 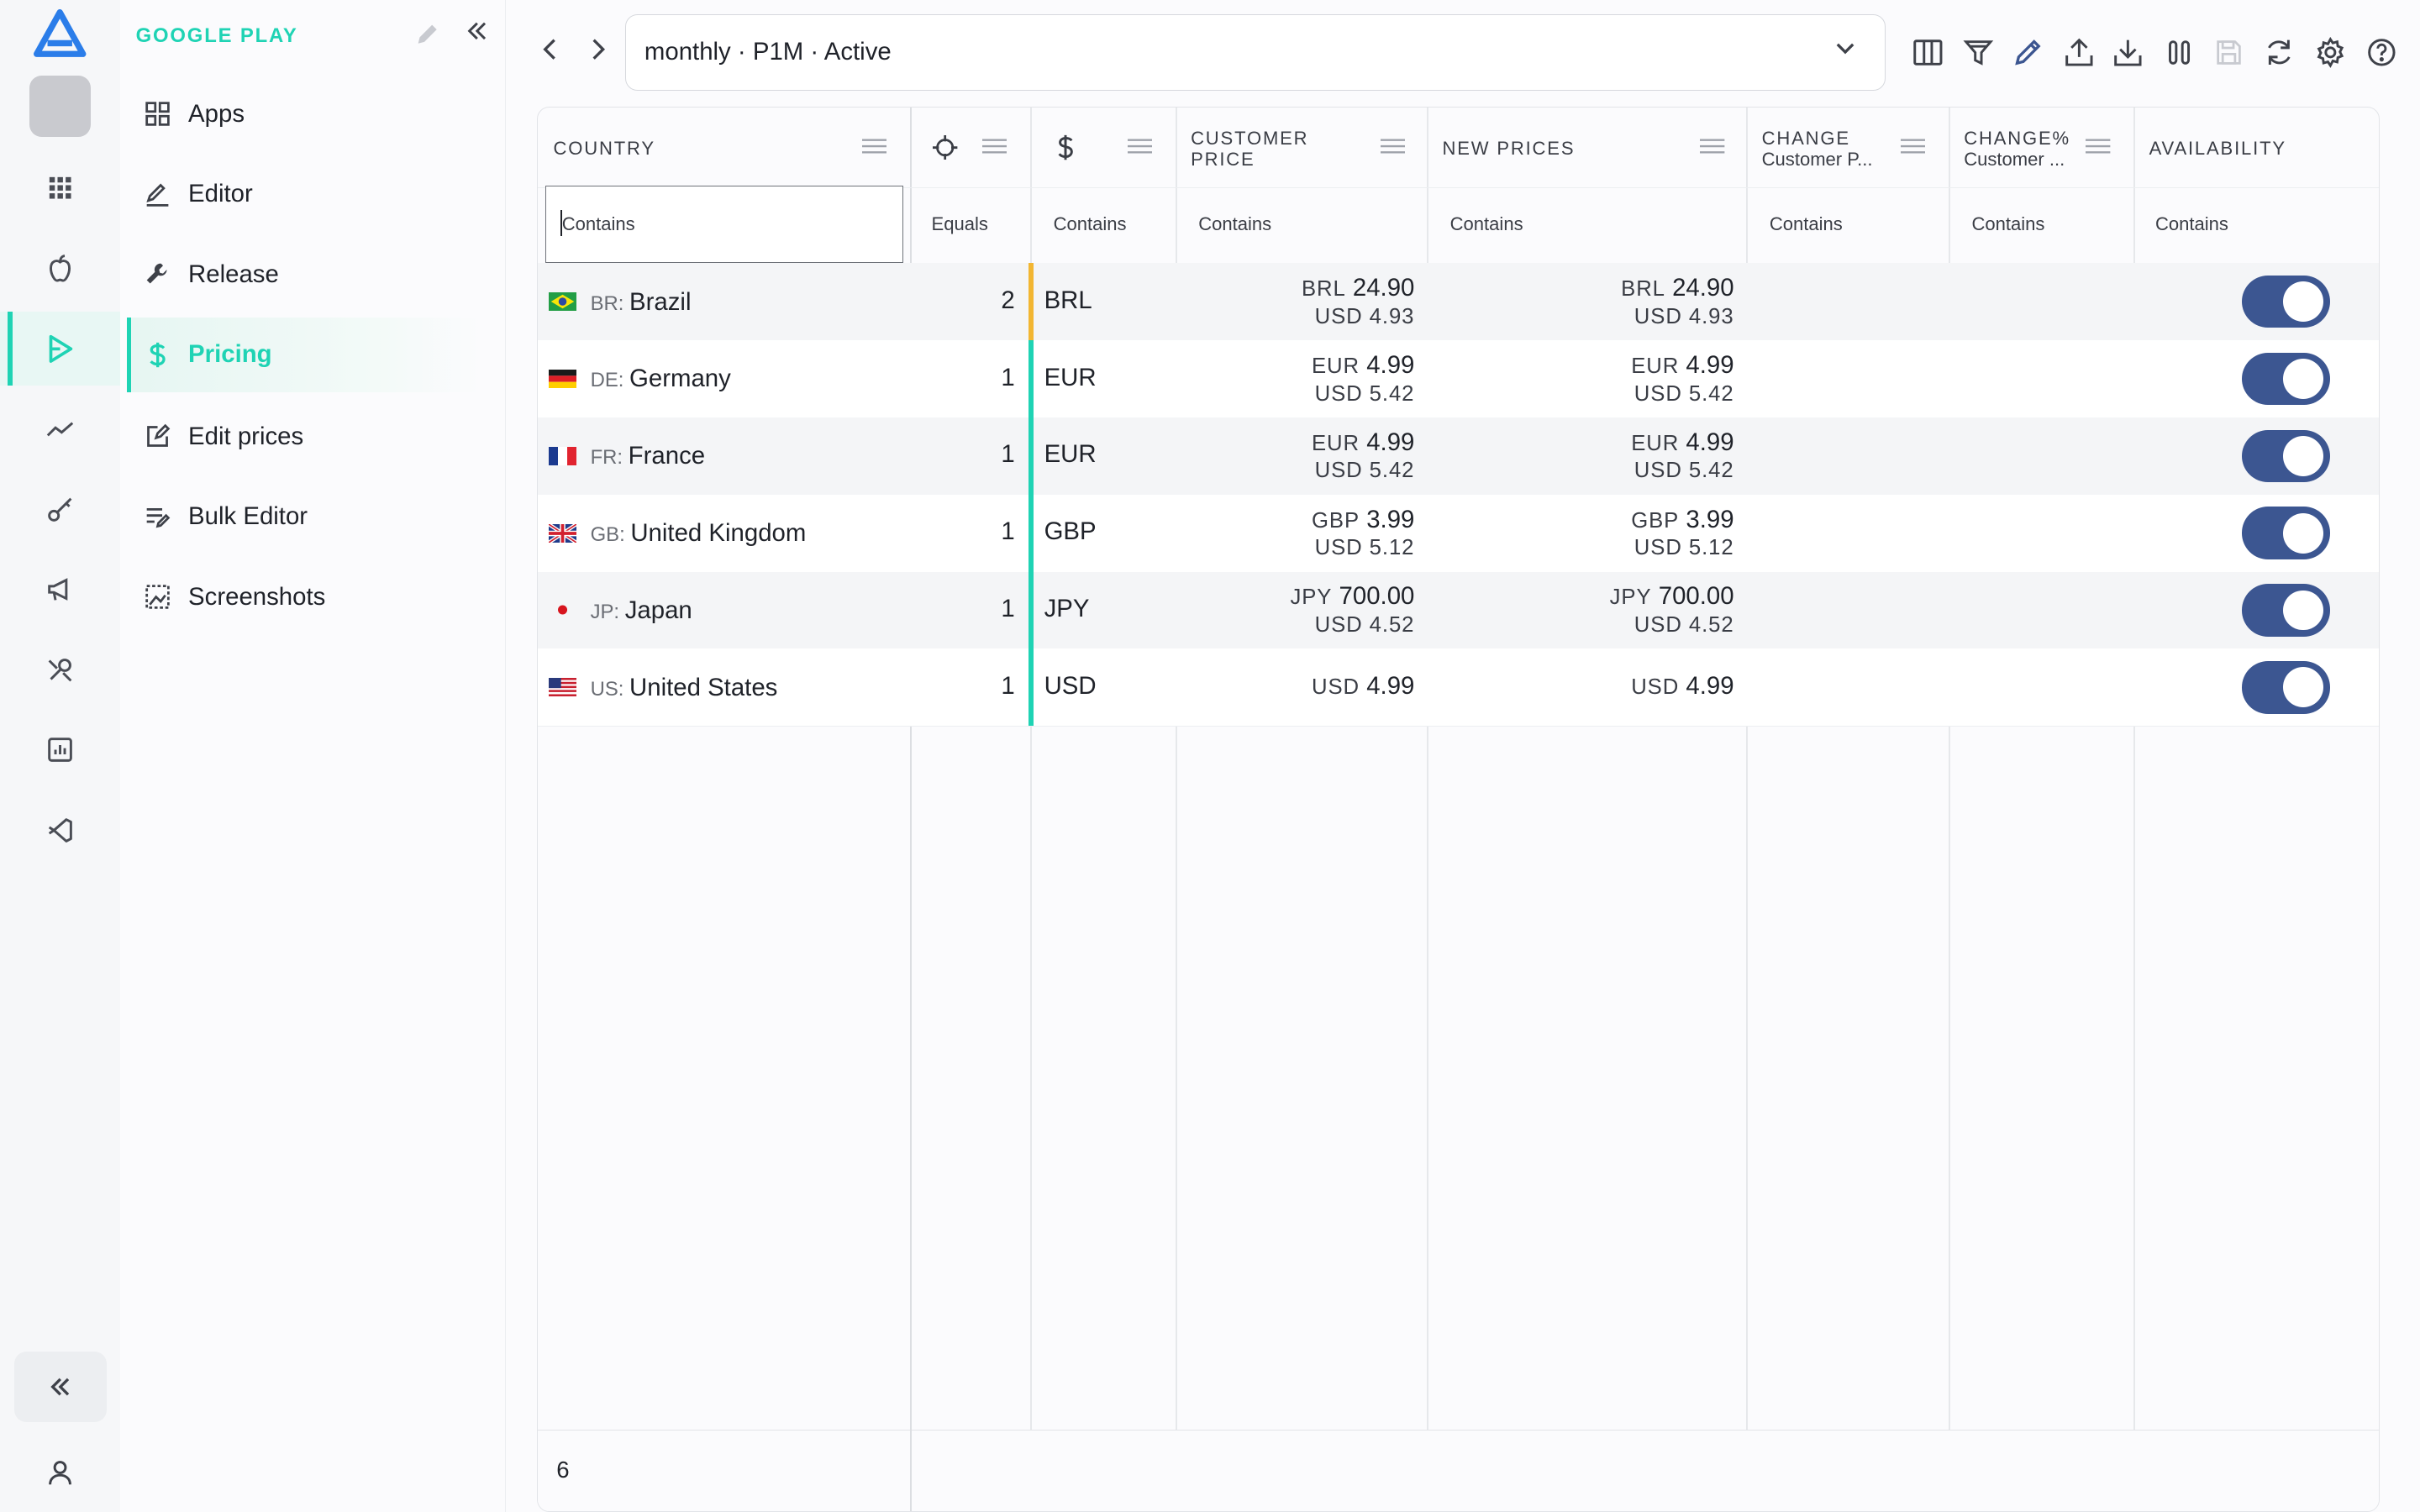 I want to click on currency-cell: USD, so click(x=1103, y=687).